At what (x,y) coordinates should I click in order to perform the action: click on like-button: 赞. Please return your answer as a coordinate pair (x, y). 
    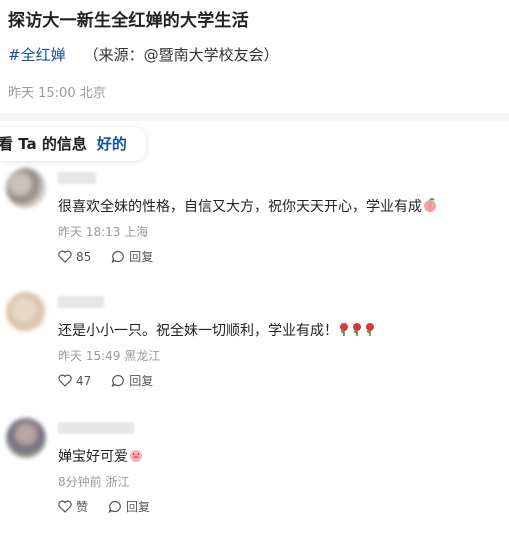
    Looking at the image, I should click on (73, 506).